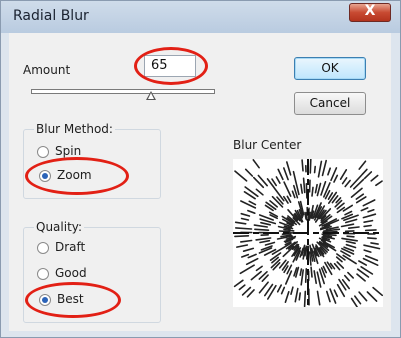 This screenshot has height=338, width=401. I want to click on title-bar: Radial Blur X, so click(200, 17).